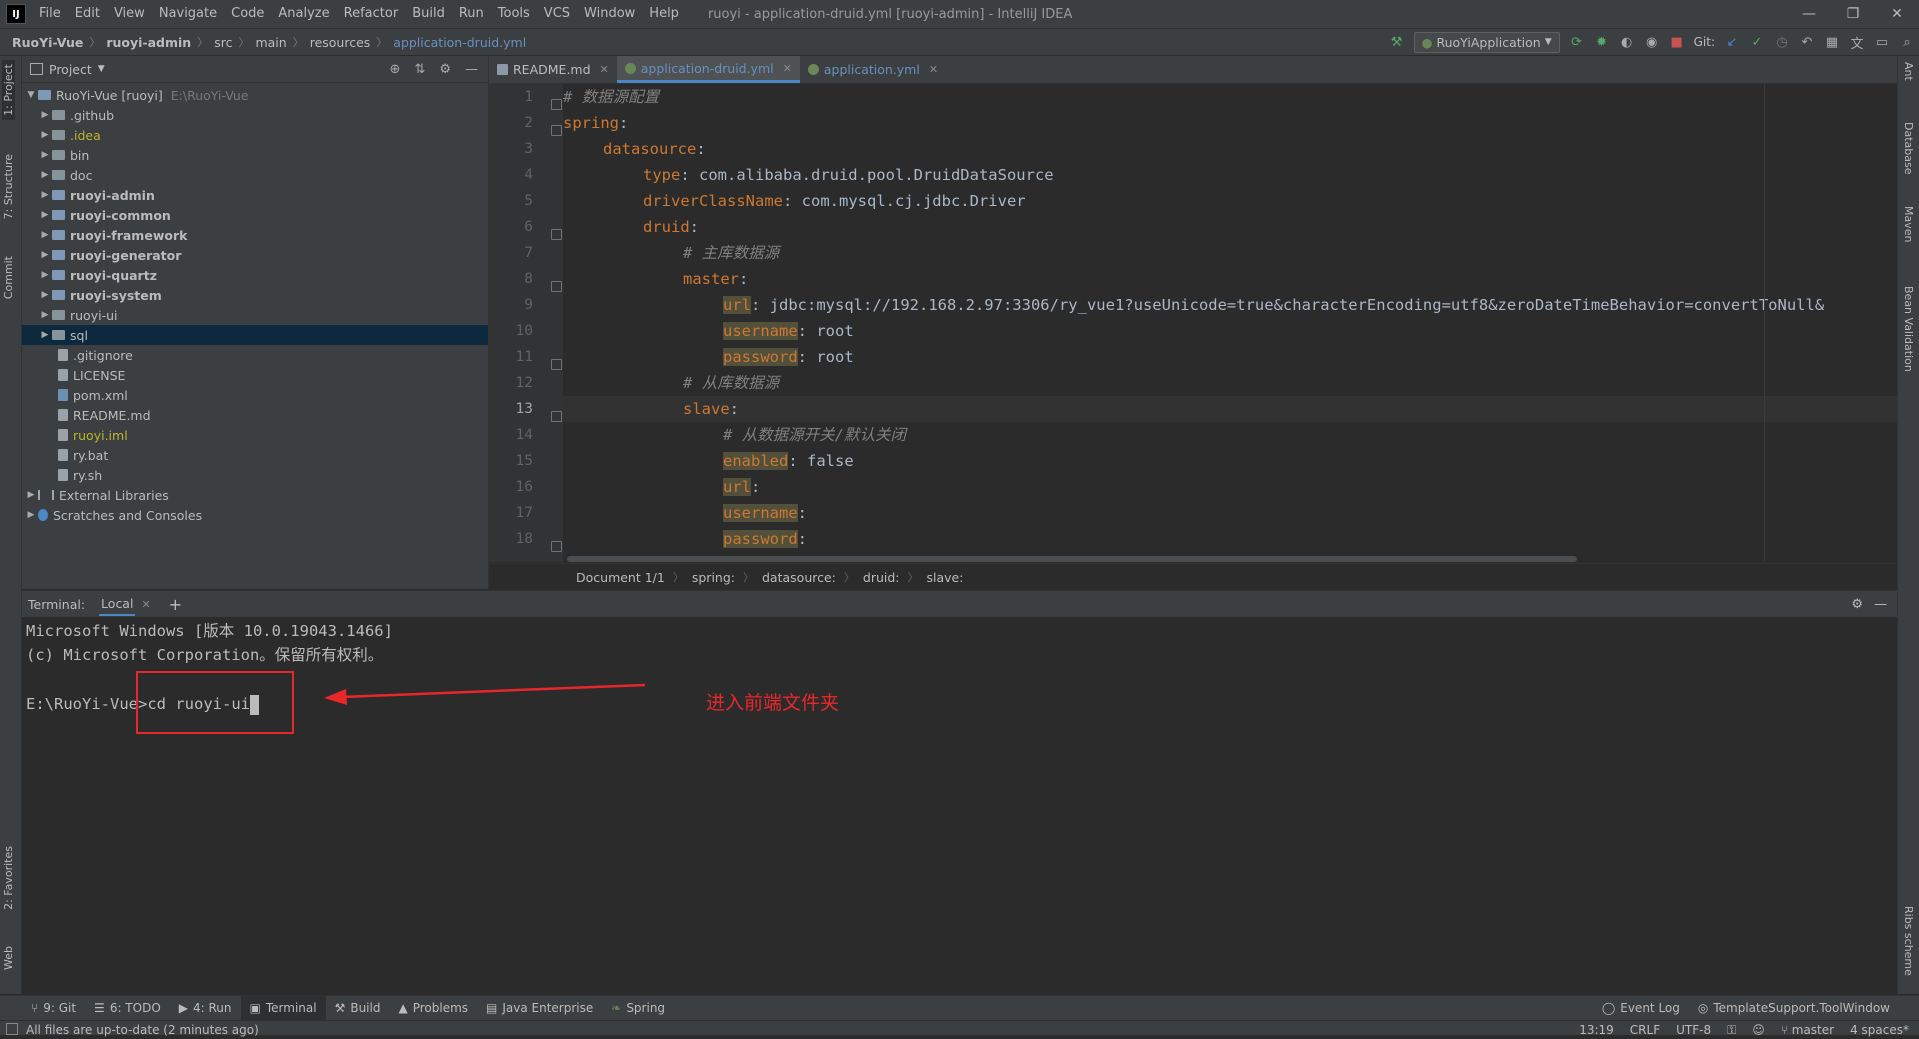 This screenshot has height=1039, width=1919. Describe the element at coordinates (1645, 1030) in the screenshot. I see `line-separator: CRLF` at that location.